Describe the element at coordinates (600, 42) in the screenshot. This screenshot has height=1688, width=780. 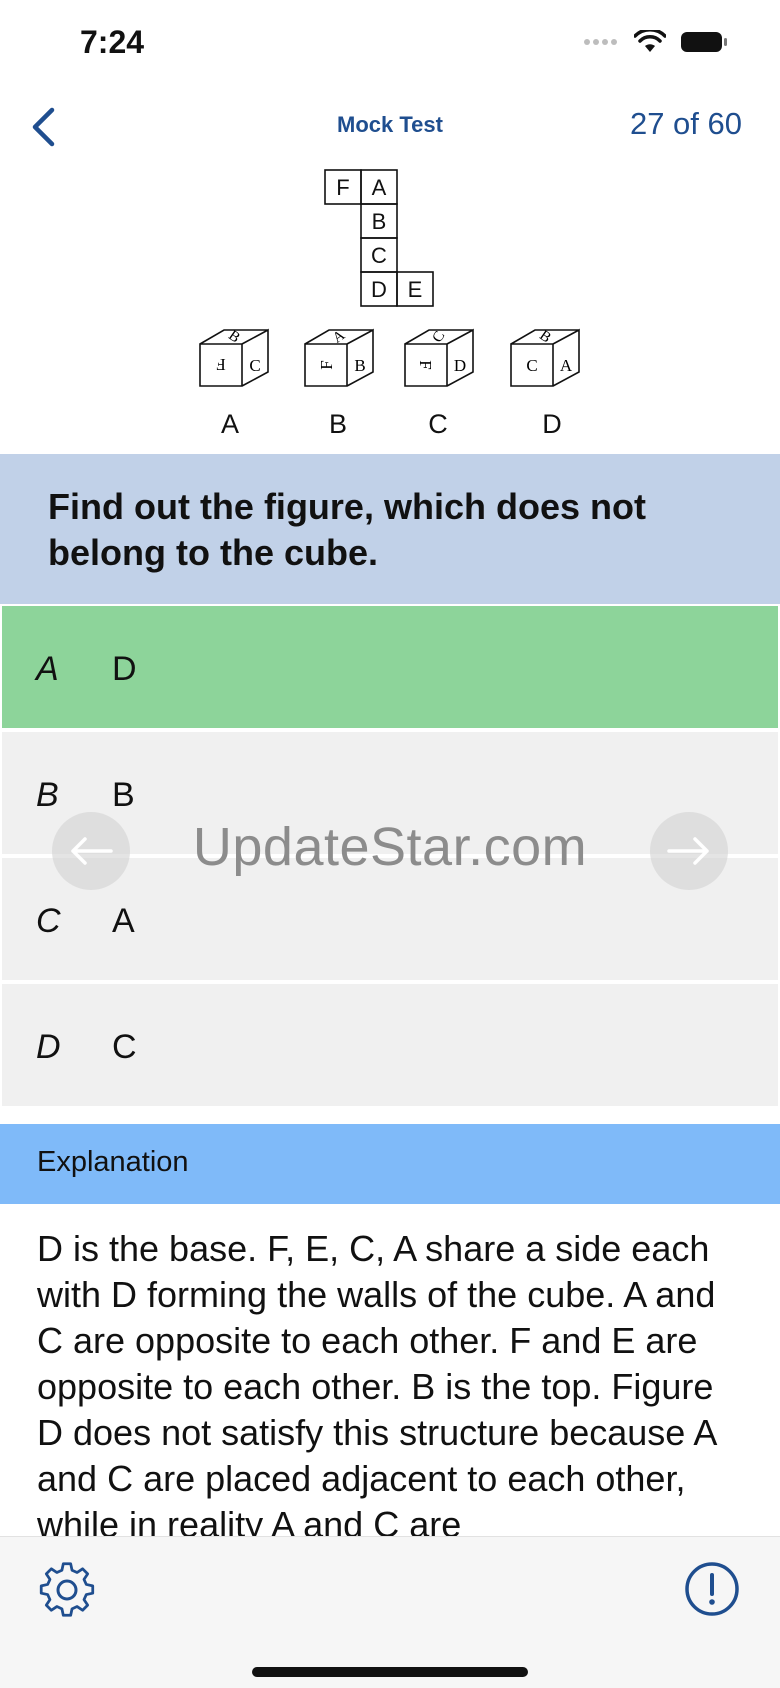
I see `signal-icon` at that location.